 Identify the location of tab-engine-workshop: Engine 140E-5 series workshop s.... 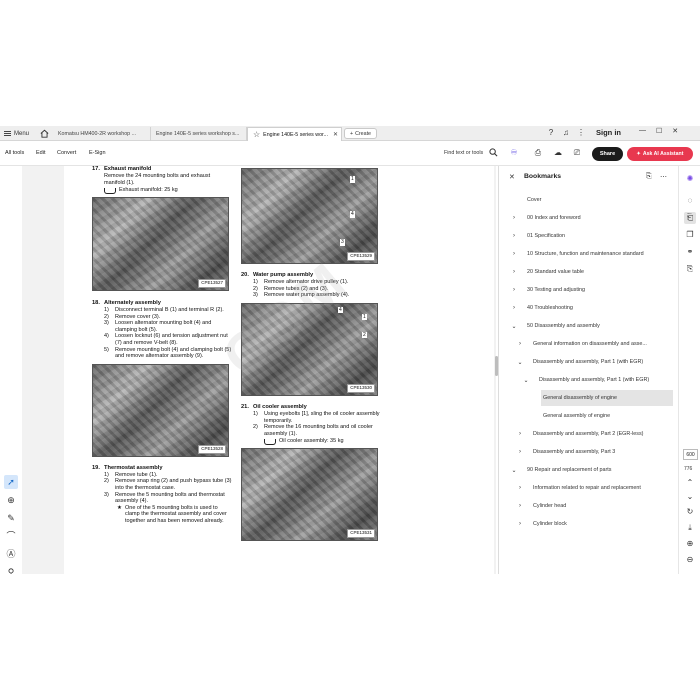
(199, 134).